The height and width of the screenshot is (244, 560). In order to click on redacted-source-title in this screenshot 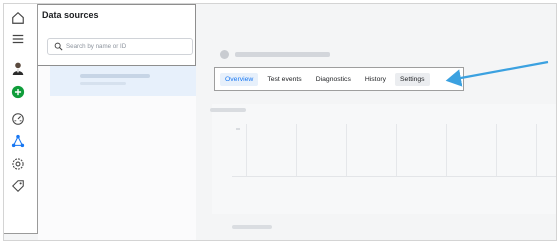, I will do `click(280, 54)`.